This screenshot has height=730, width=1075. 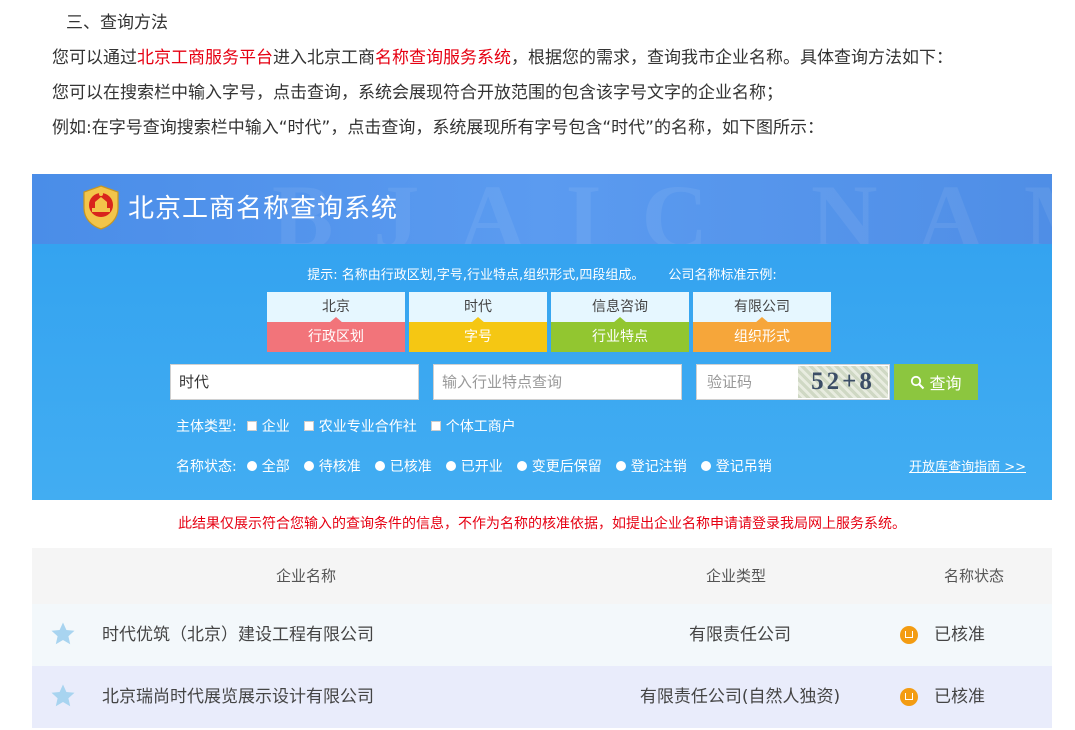 I want to click on captcha-placeholder: 验证码, so click(x=730, y=382).